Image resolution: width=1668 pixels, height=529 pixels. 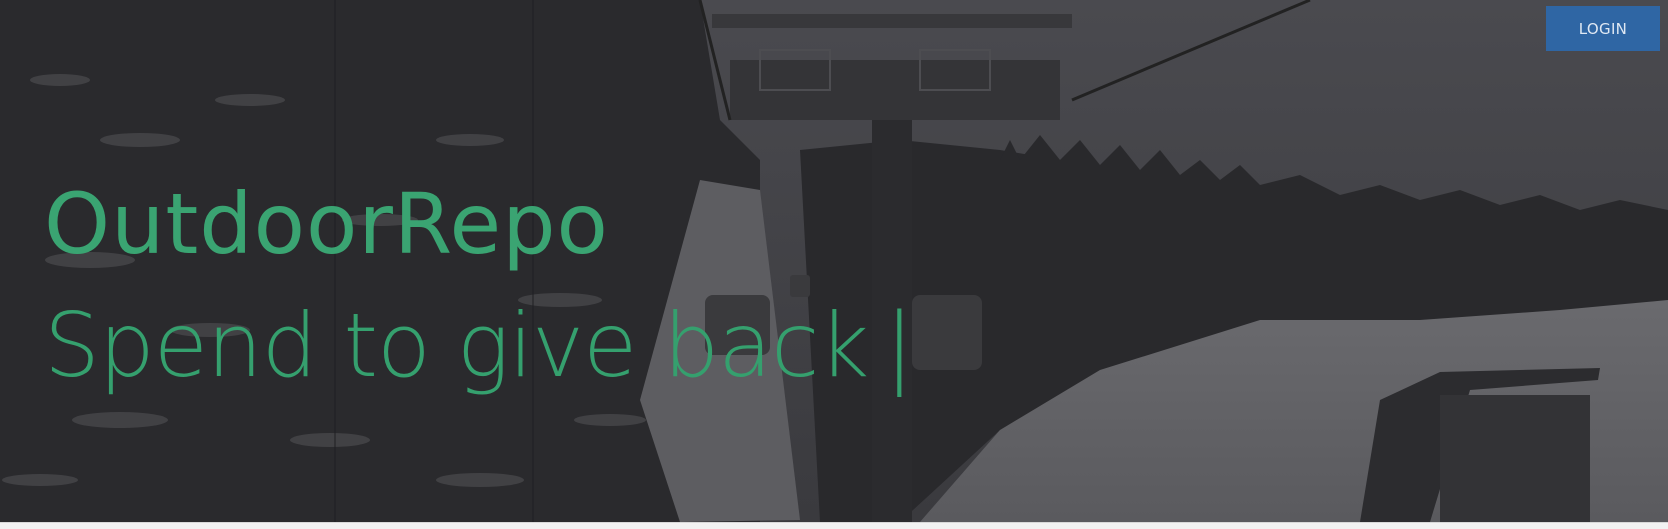 I want to click on login-button: LOGIN, so click(x=1603, y=28).